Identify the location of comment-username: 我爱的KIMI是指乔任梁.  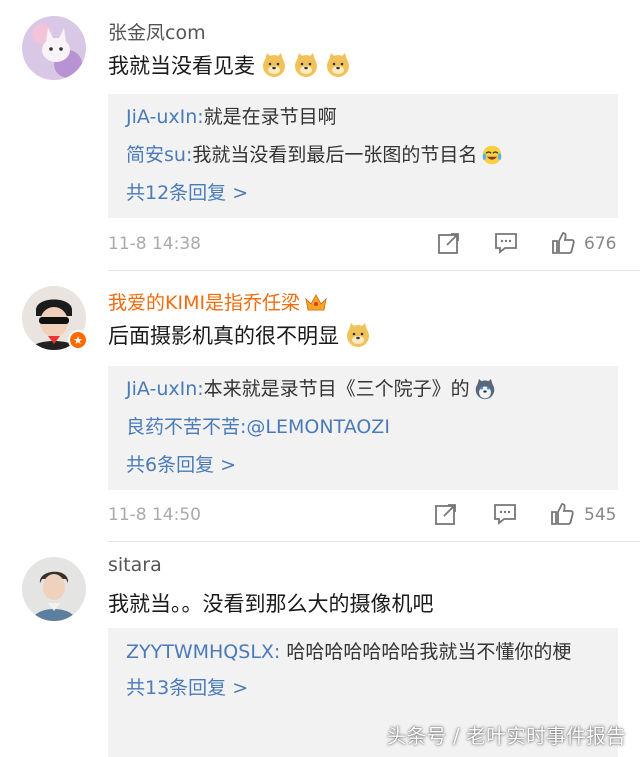
(218, 301).